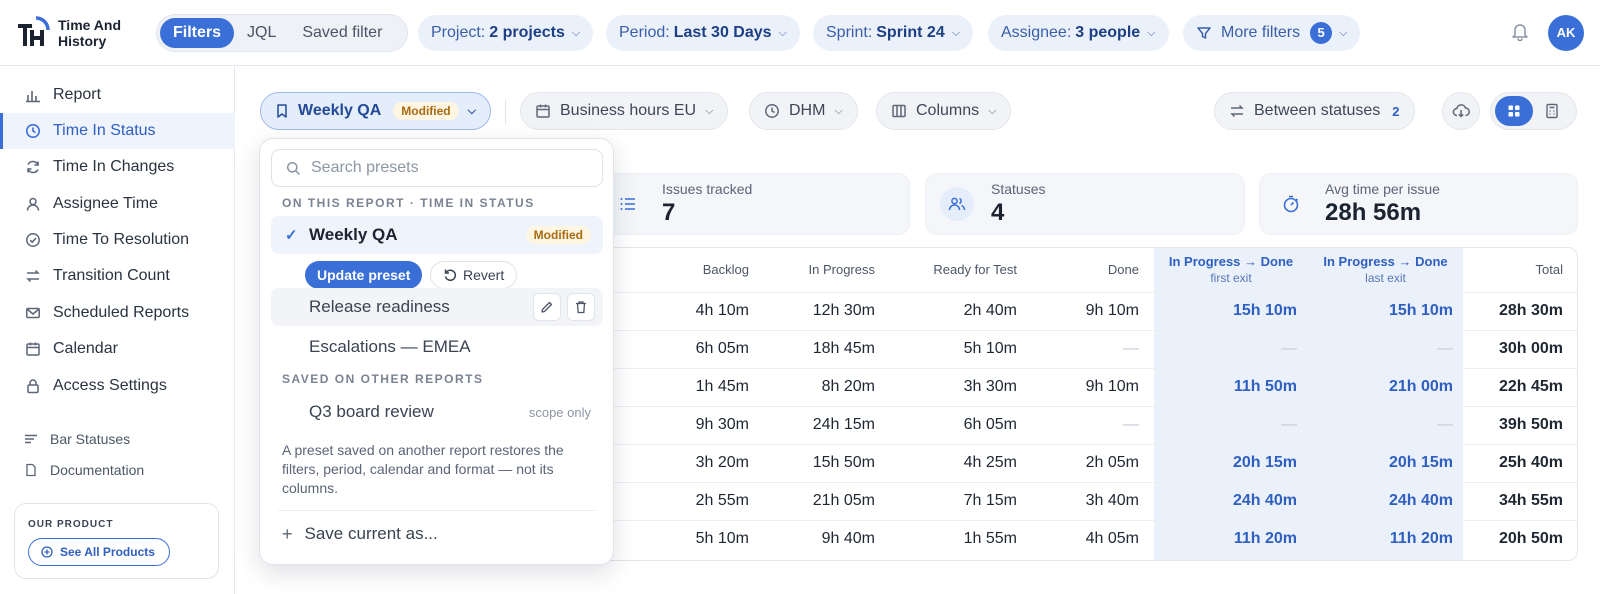 The height and width of the screenshot is (594, 1600). Describe the element at coordinates (89, 33) in the screenshot. I see `app-title: Time And History` at that location.